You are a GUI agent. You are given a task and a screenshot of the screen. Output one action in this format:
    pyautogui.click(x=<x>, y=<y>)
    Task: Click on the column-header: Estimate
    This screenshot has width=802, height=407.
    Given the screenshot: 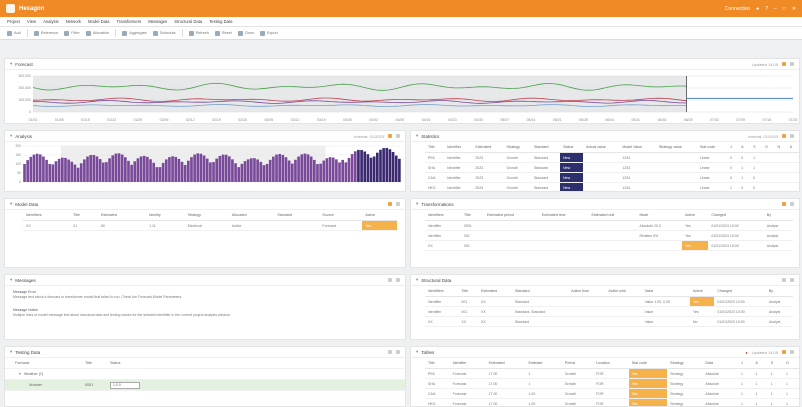 What is the action you would take?
    pyautogui.click(x=543, y=363)
    